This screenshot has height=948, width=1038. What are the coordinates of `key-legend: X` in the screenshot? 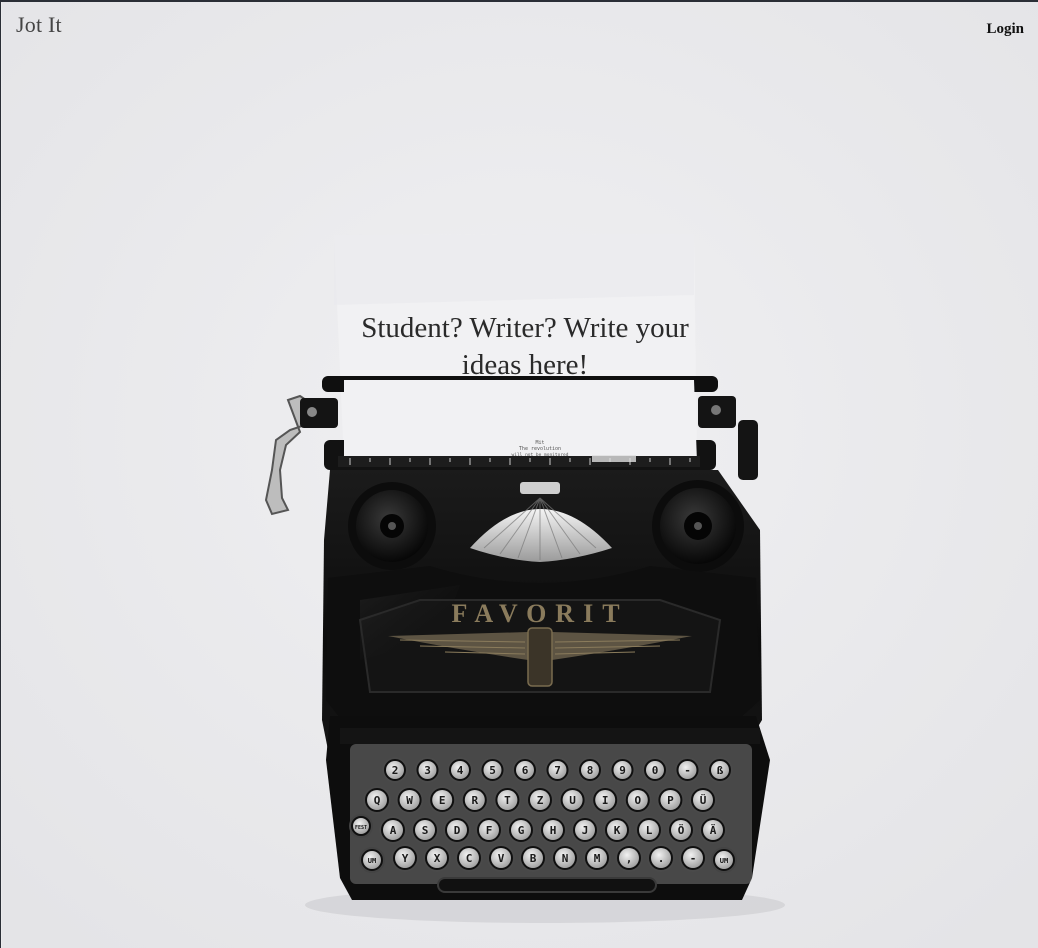 It's located at (437, 858).